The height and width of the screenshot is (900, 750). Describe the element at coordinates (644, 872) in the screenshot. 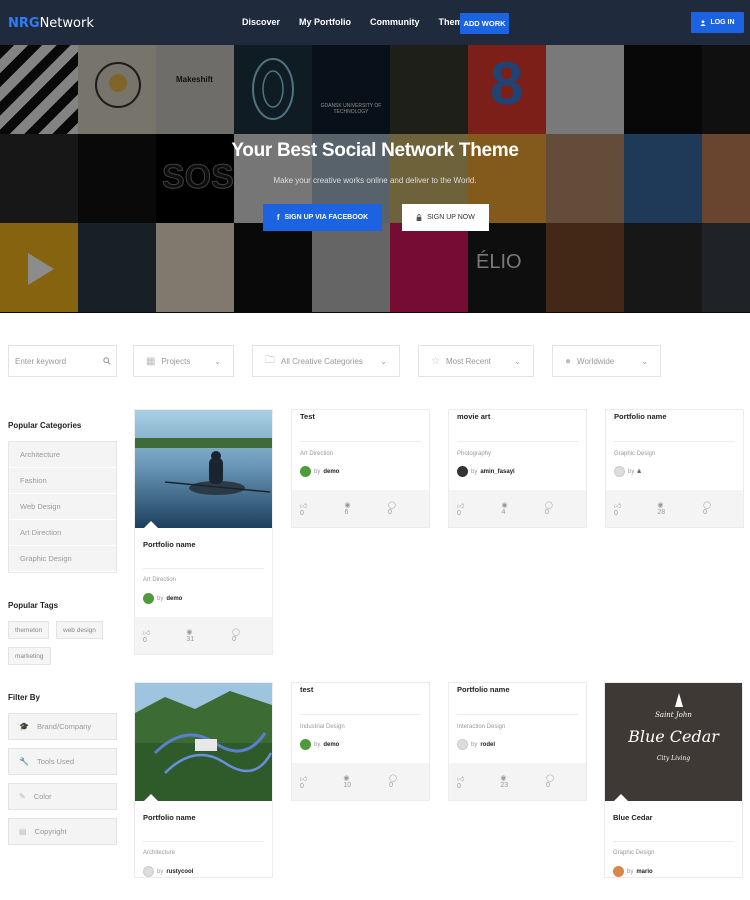

I see `author-name: mario` at that location.